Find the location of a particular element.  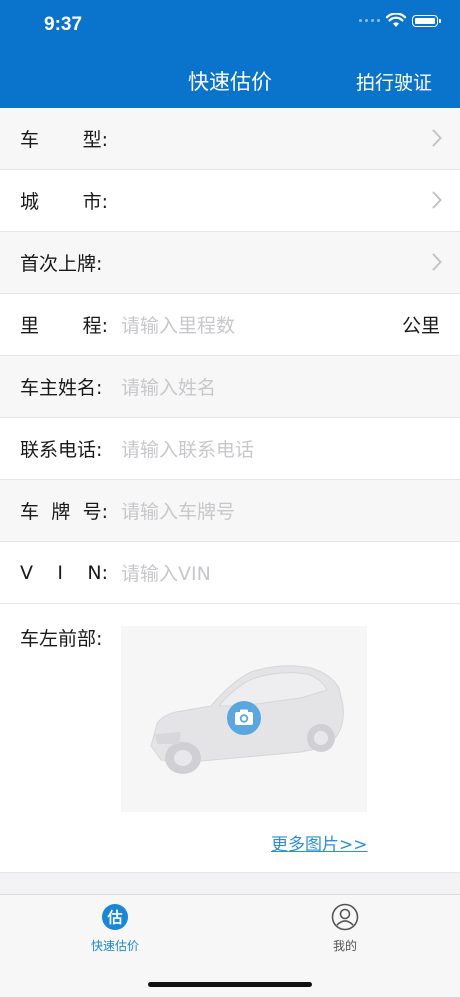

mileage-label: 里程: is located at coordinates (64, 326).